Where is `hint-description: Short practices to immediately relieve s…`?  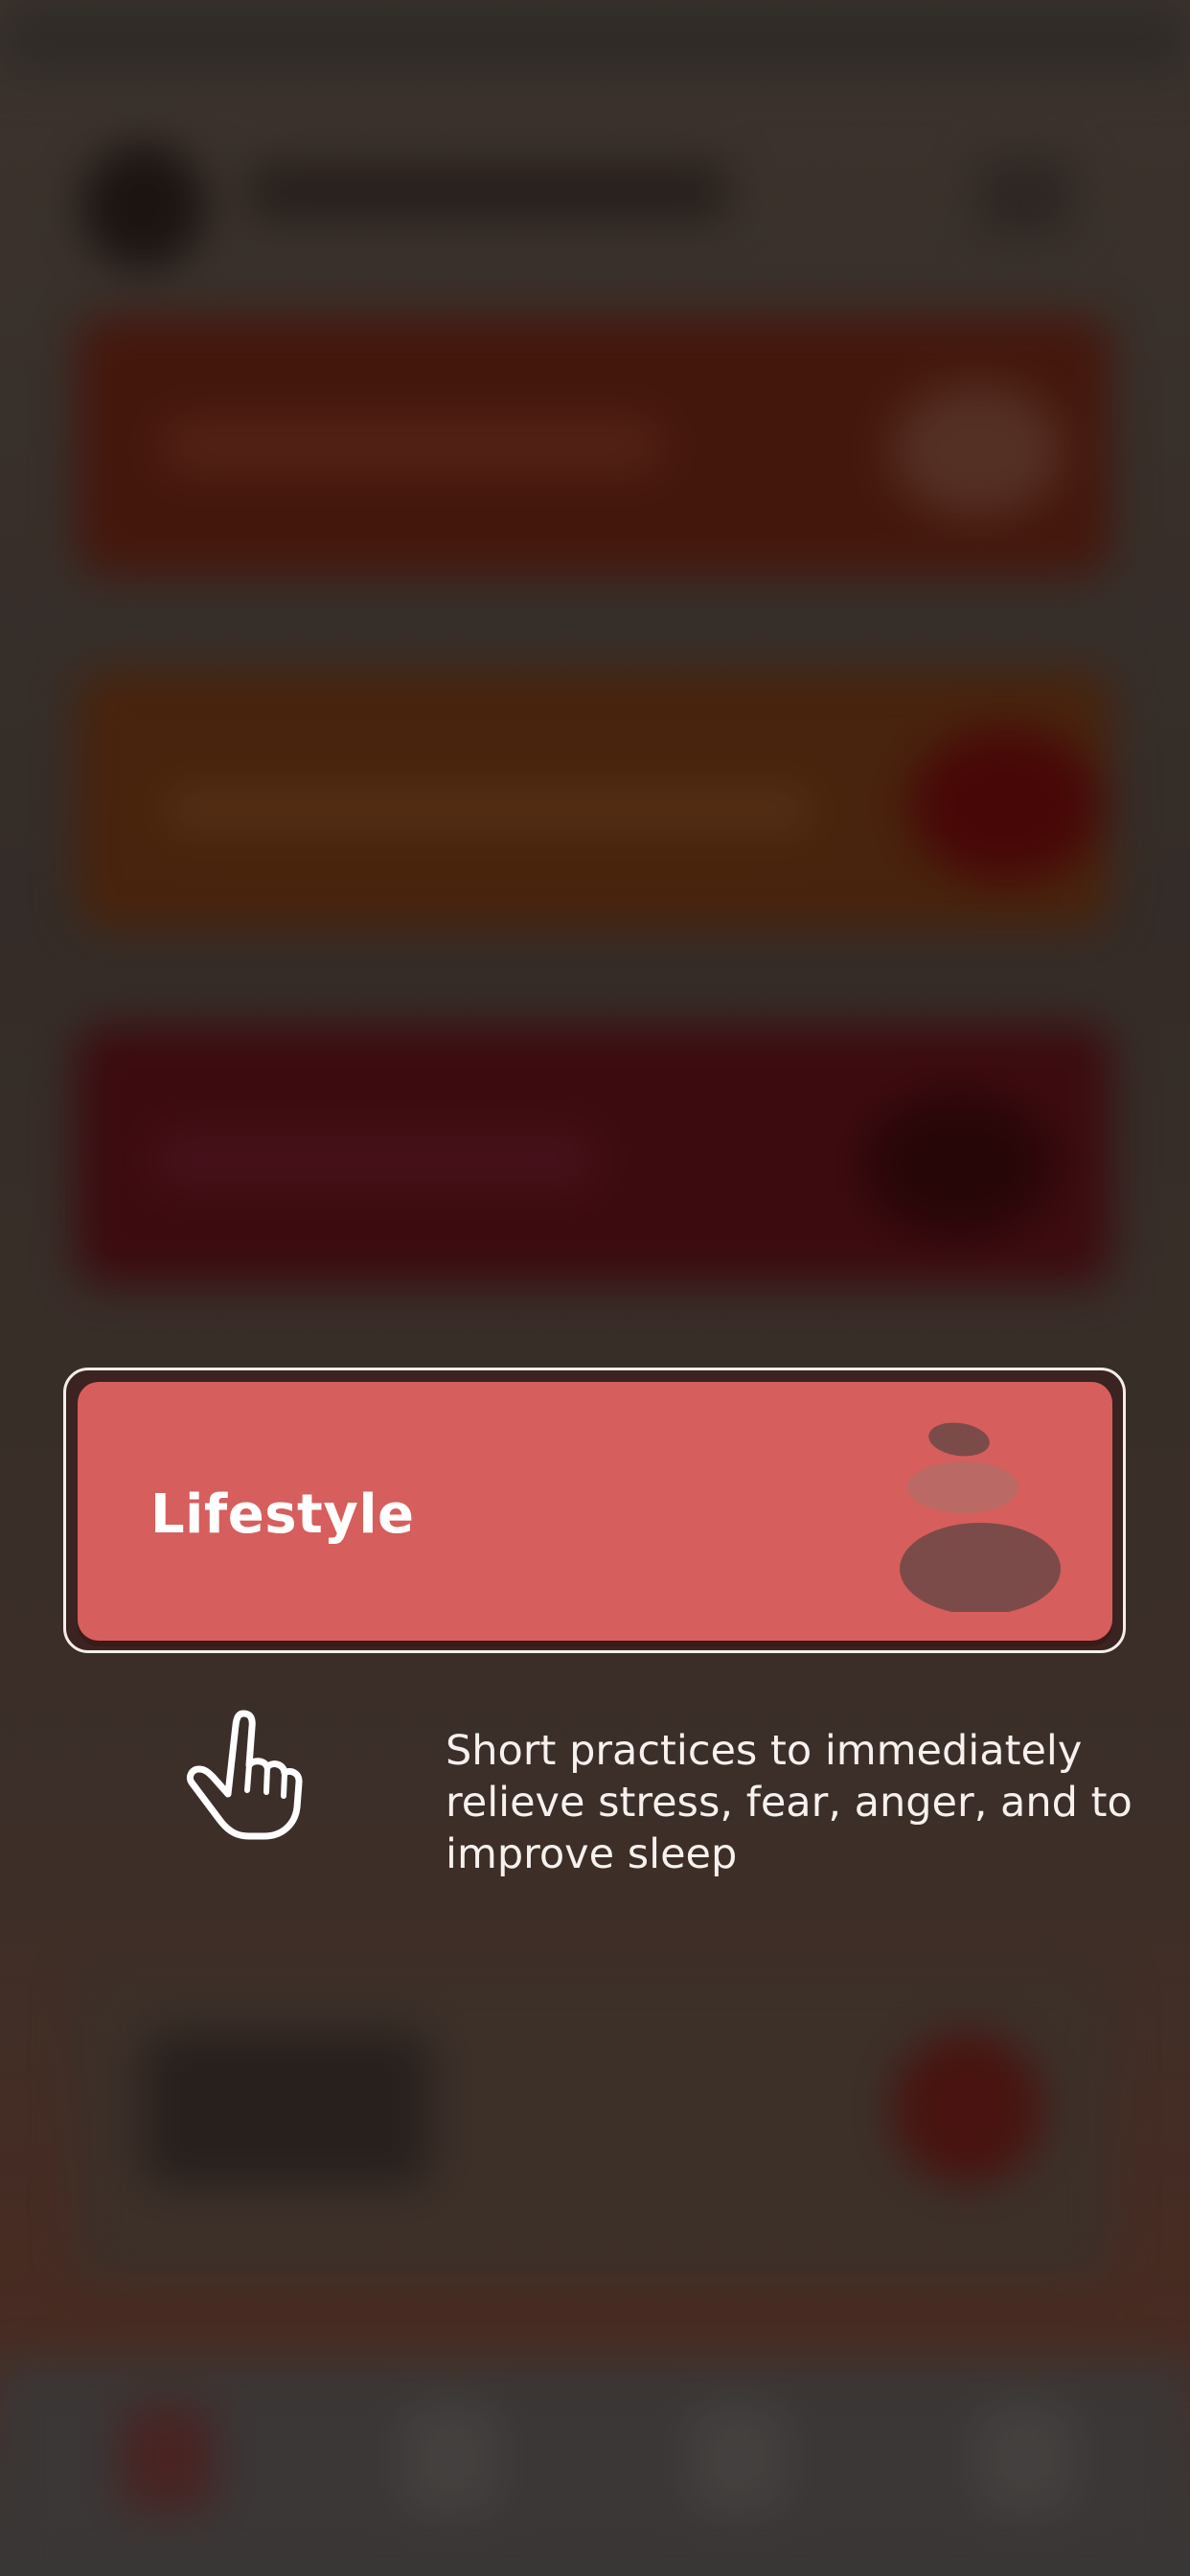 hint-description: Short practices to immediately relieve s… is located at coordinates (790, 1802).